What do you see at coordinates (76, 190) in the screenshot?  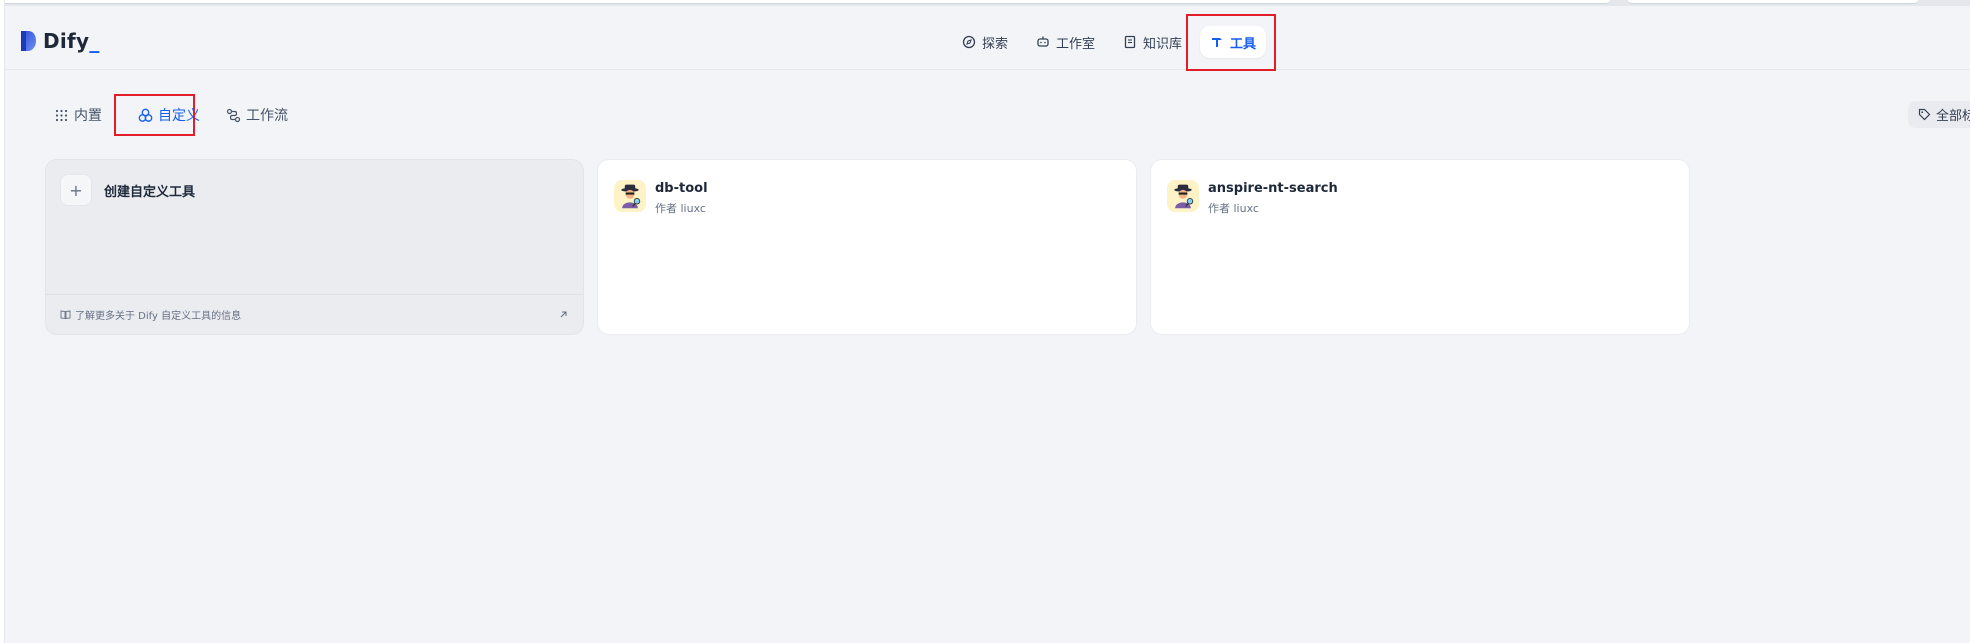 I see `plus-icon: +` at bounding box center [76, 190].